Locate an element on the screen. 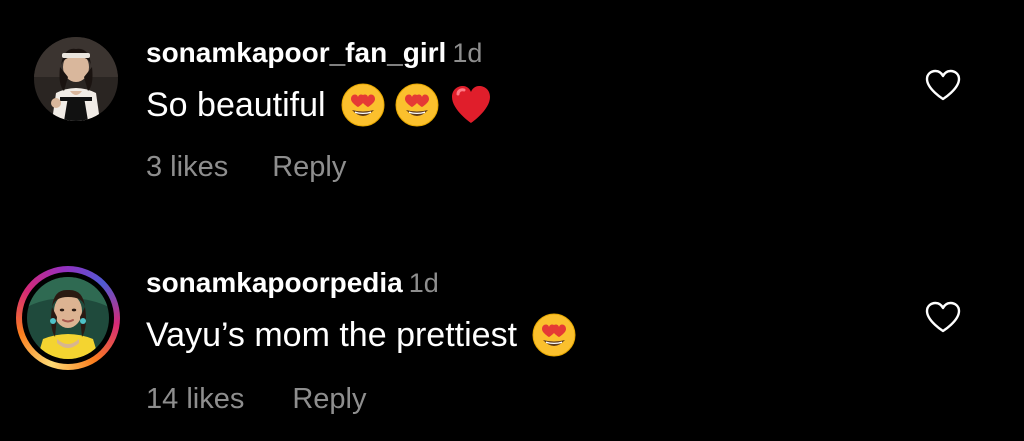  comment-body: So beautiful is located at coordinates (320, 105).